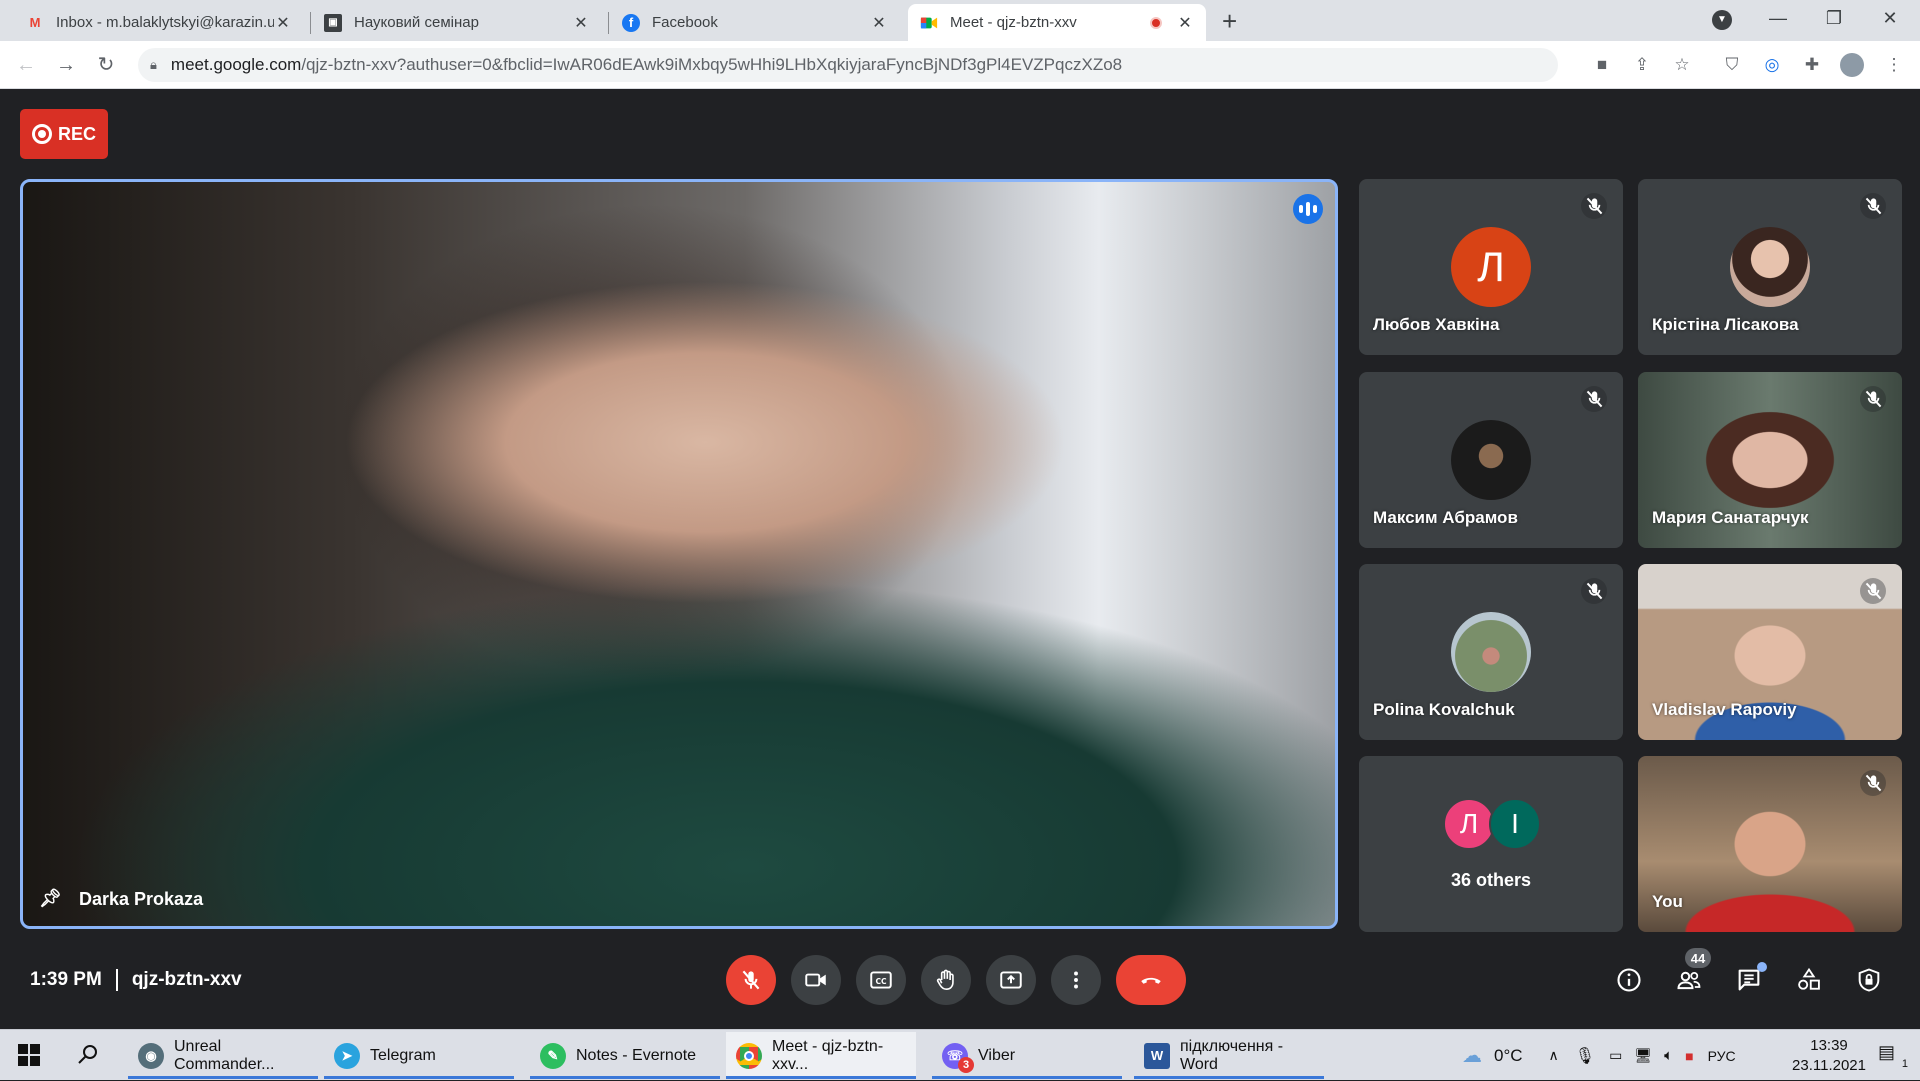 The image size is (1920, 1081). I want to click on close-window-icon: ✕, so click(1890, 18).